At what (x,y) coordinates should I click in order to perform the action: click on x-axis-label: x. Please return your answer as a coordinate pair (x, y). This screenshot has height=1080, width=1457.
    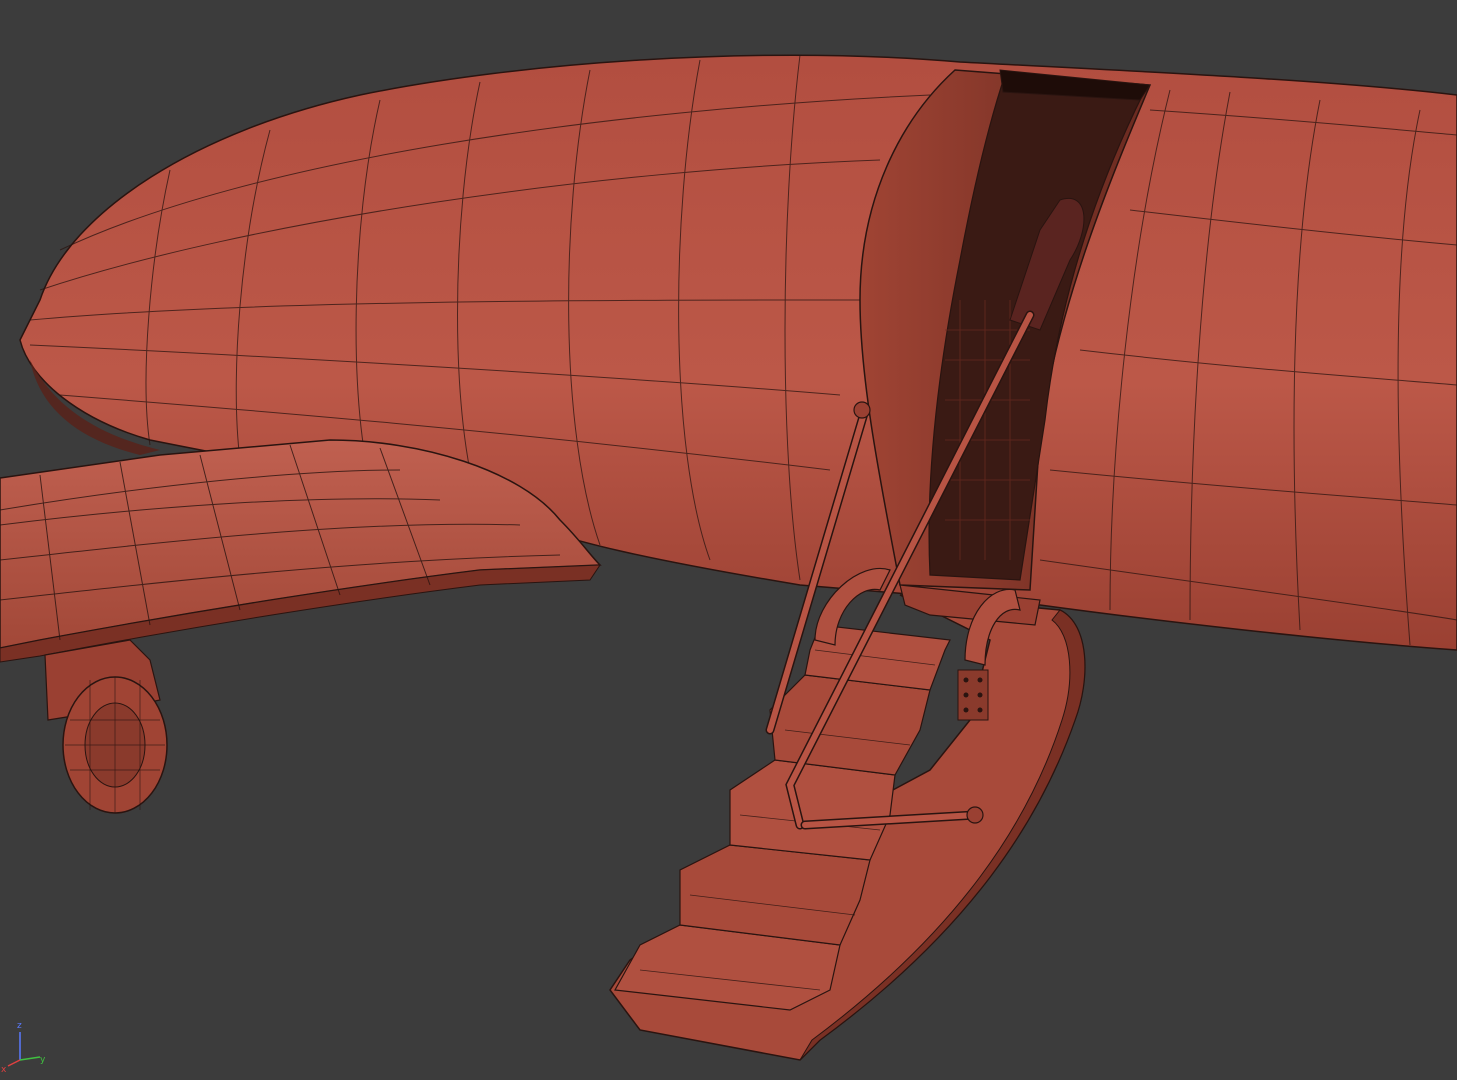
    Looking at the image, I should click on (4, 1070).